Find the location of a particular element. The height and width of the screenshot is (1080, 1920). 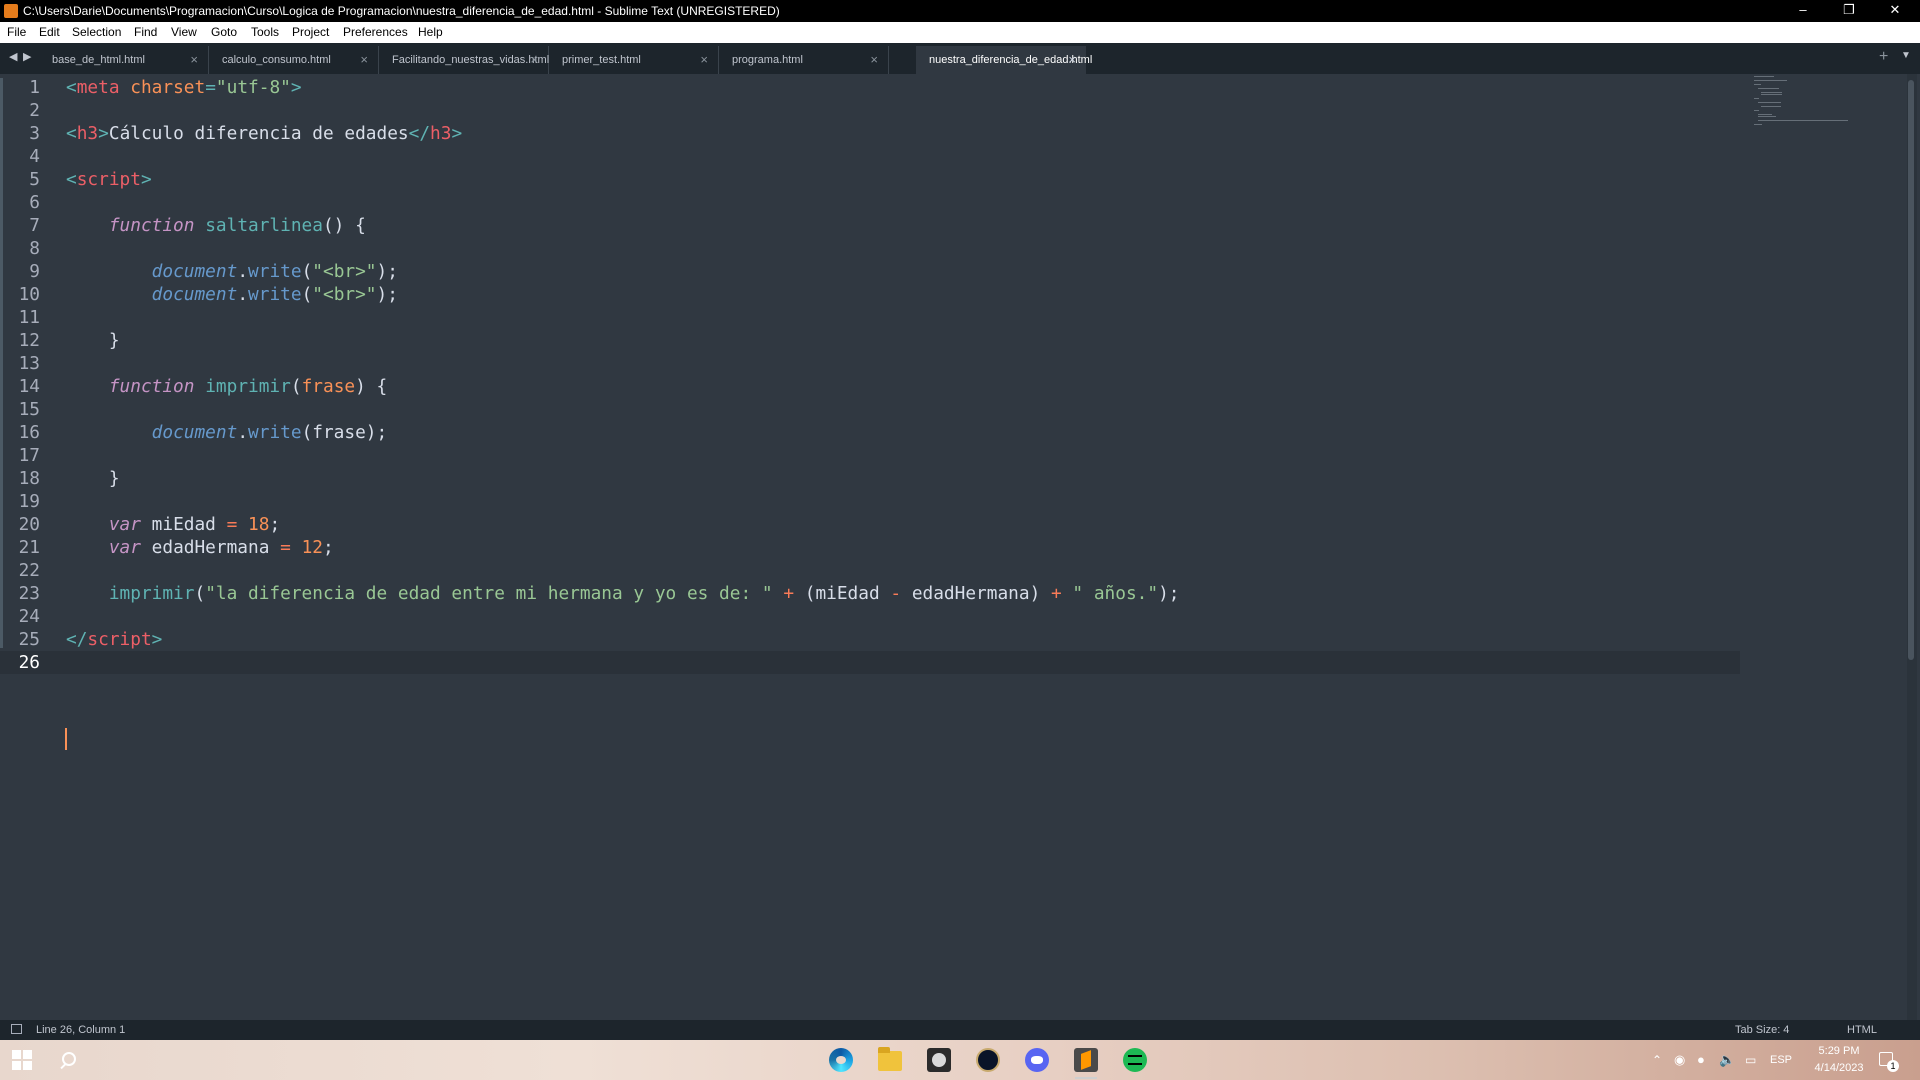

tab-size-indicator: Tab Size: 4 is located at coordinates (1762, 1030).